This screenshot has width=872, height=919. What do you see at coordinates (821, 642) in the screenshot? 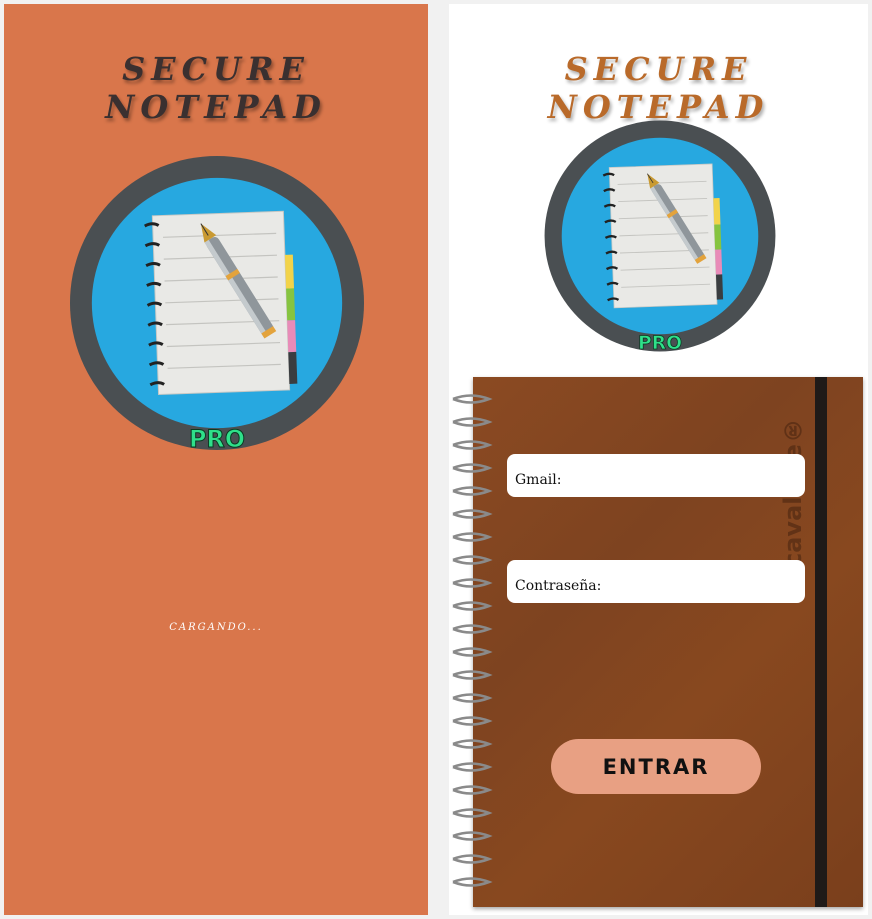
I see `notebook-strap` at bounding box center [821, 642].